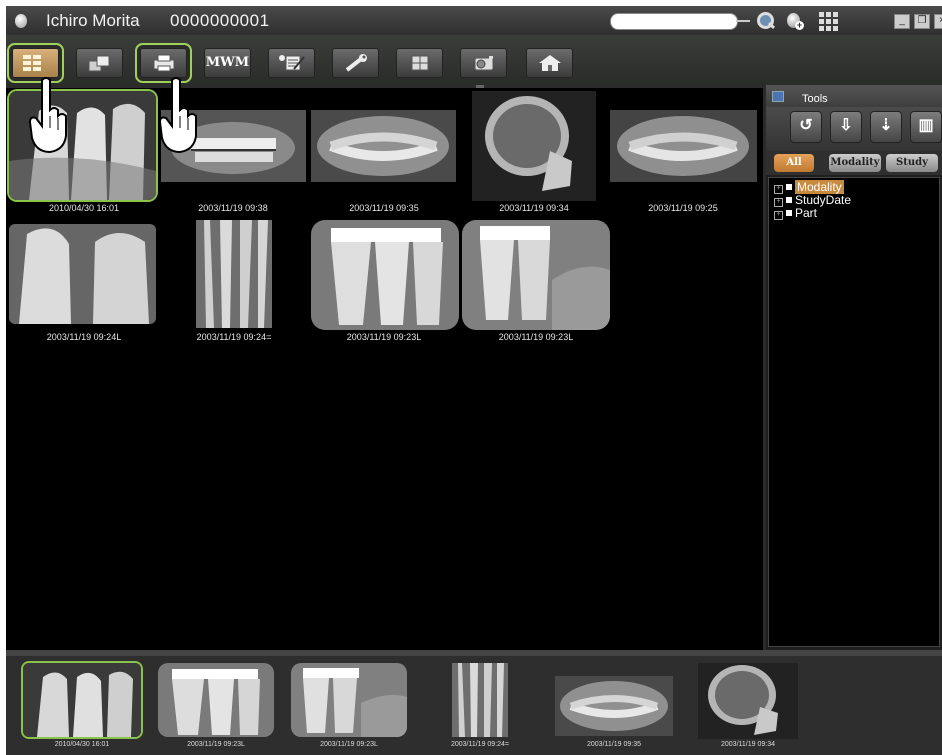 The height and width of the screenshot is (755, 942). What do you see at coordinates (674, 21) in the screenshot?
I see `search-input` at bounding box center [674, 21].